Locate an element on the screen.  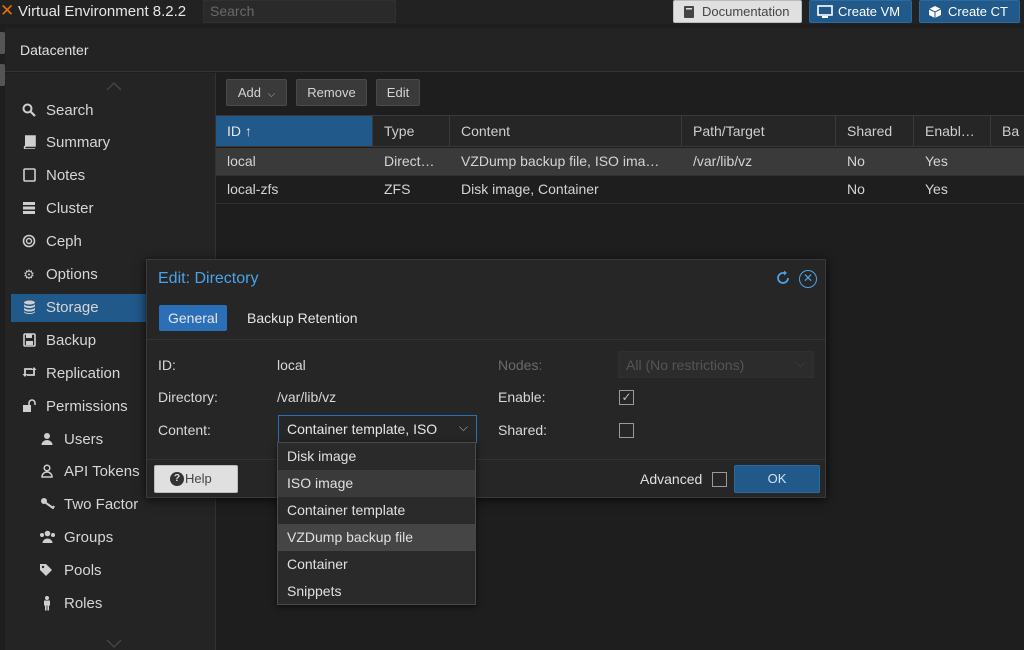
user-outline-icon is located at coordinates (47, 472).